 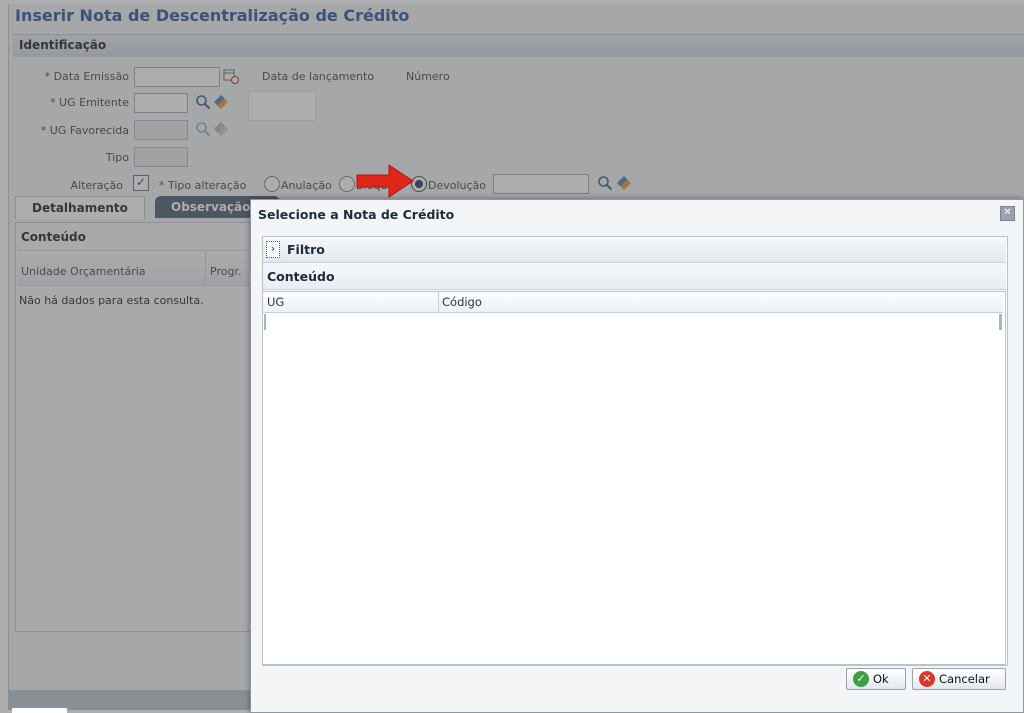 What do you see at coordinates (39, 710) in the screenshot?
I see `status-bar-segment` at bounding box center [39, 710].